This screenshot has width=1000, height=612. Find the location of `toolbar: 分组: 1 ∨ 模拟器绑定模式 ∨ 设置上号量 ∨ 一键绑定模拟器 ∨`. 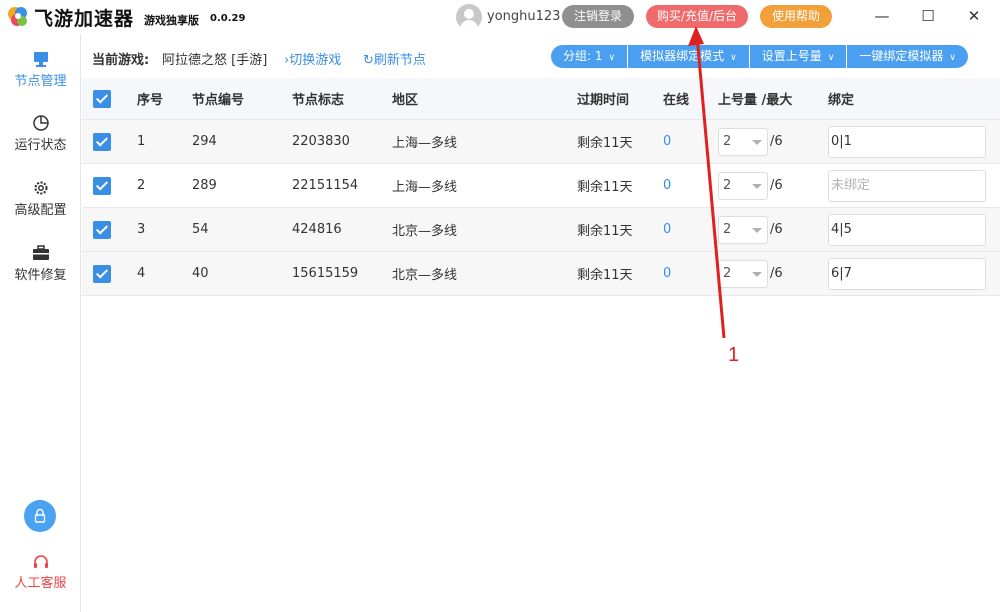

toolbar: 分组: 1 ∨ 模拟器绑定模式 ∨ 设置上号量 ∨ 一键绑定模拟器 ∨ is located at coordinates (759, 56).